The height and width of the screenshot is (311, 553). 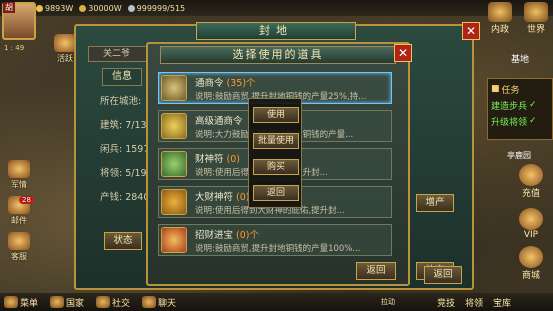 What do you see at coordinates (209, 159) in the screenshot?
I see `item-name: 财神符` at bounding box center [209, 159].